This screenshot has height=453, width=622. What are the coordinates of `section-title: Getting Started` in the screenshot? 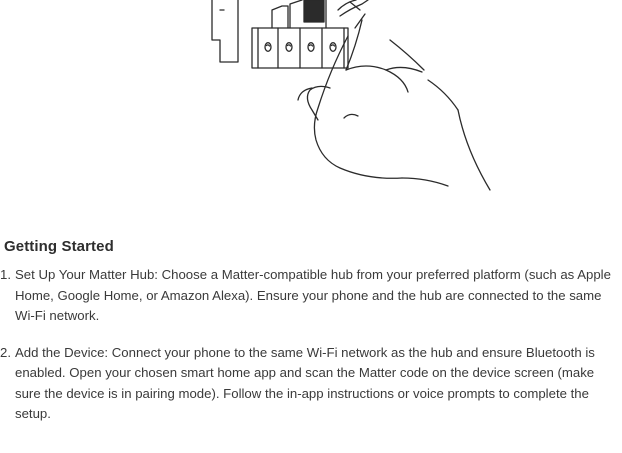 It's located at (59, 246).